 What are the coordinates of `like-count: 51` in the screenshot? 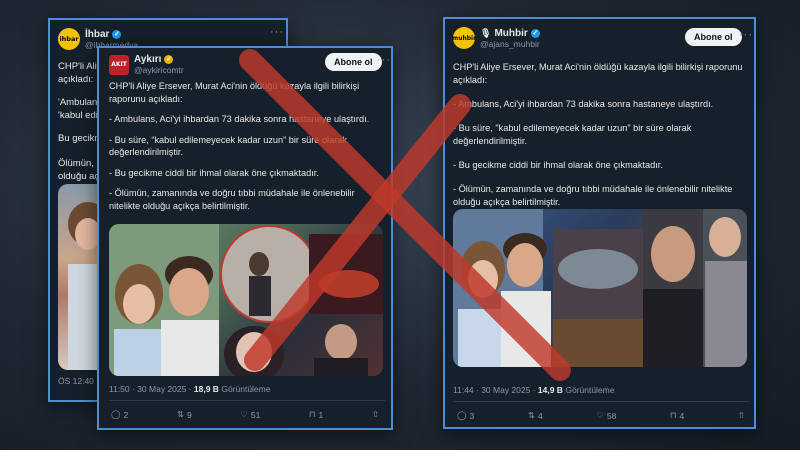 It's located at (255, 414).